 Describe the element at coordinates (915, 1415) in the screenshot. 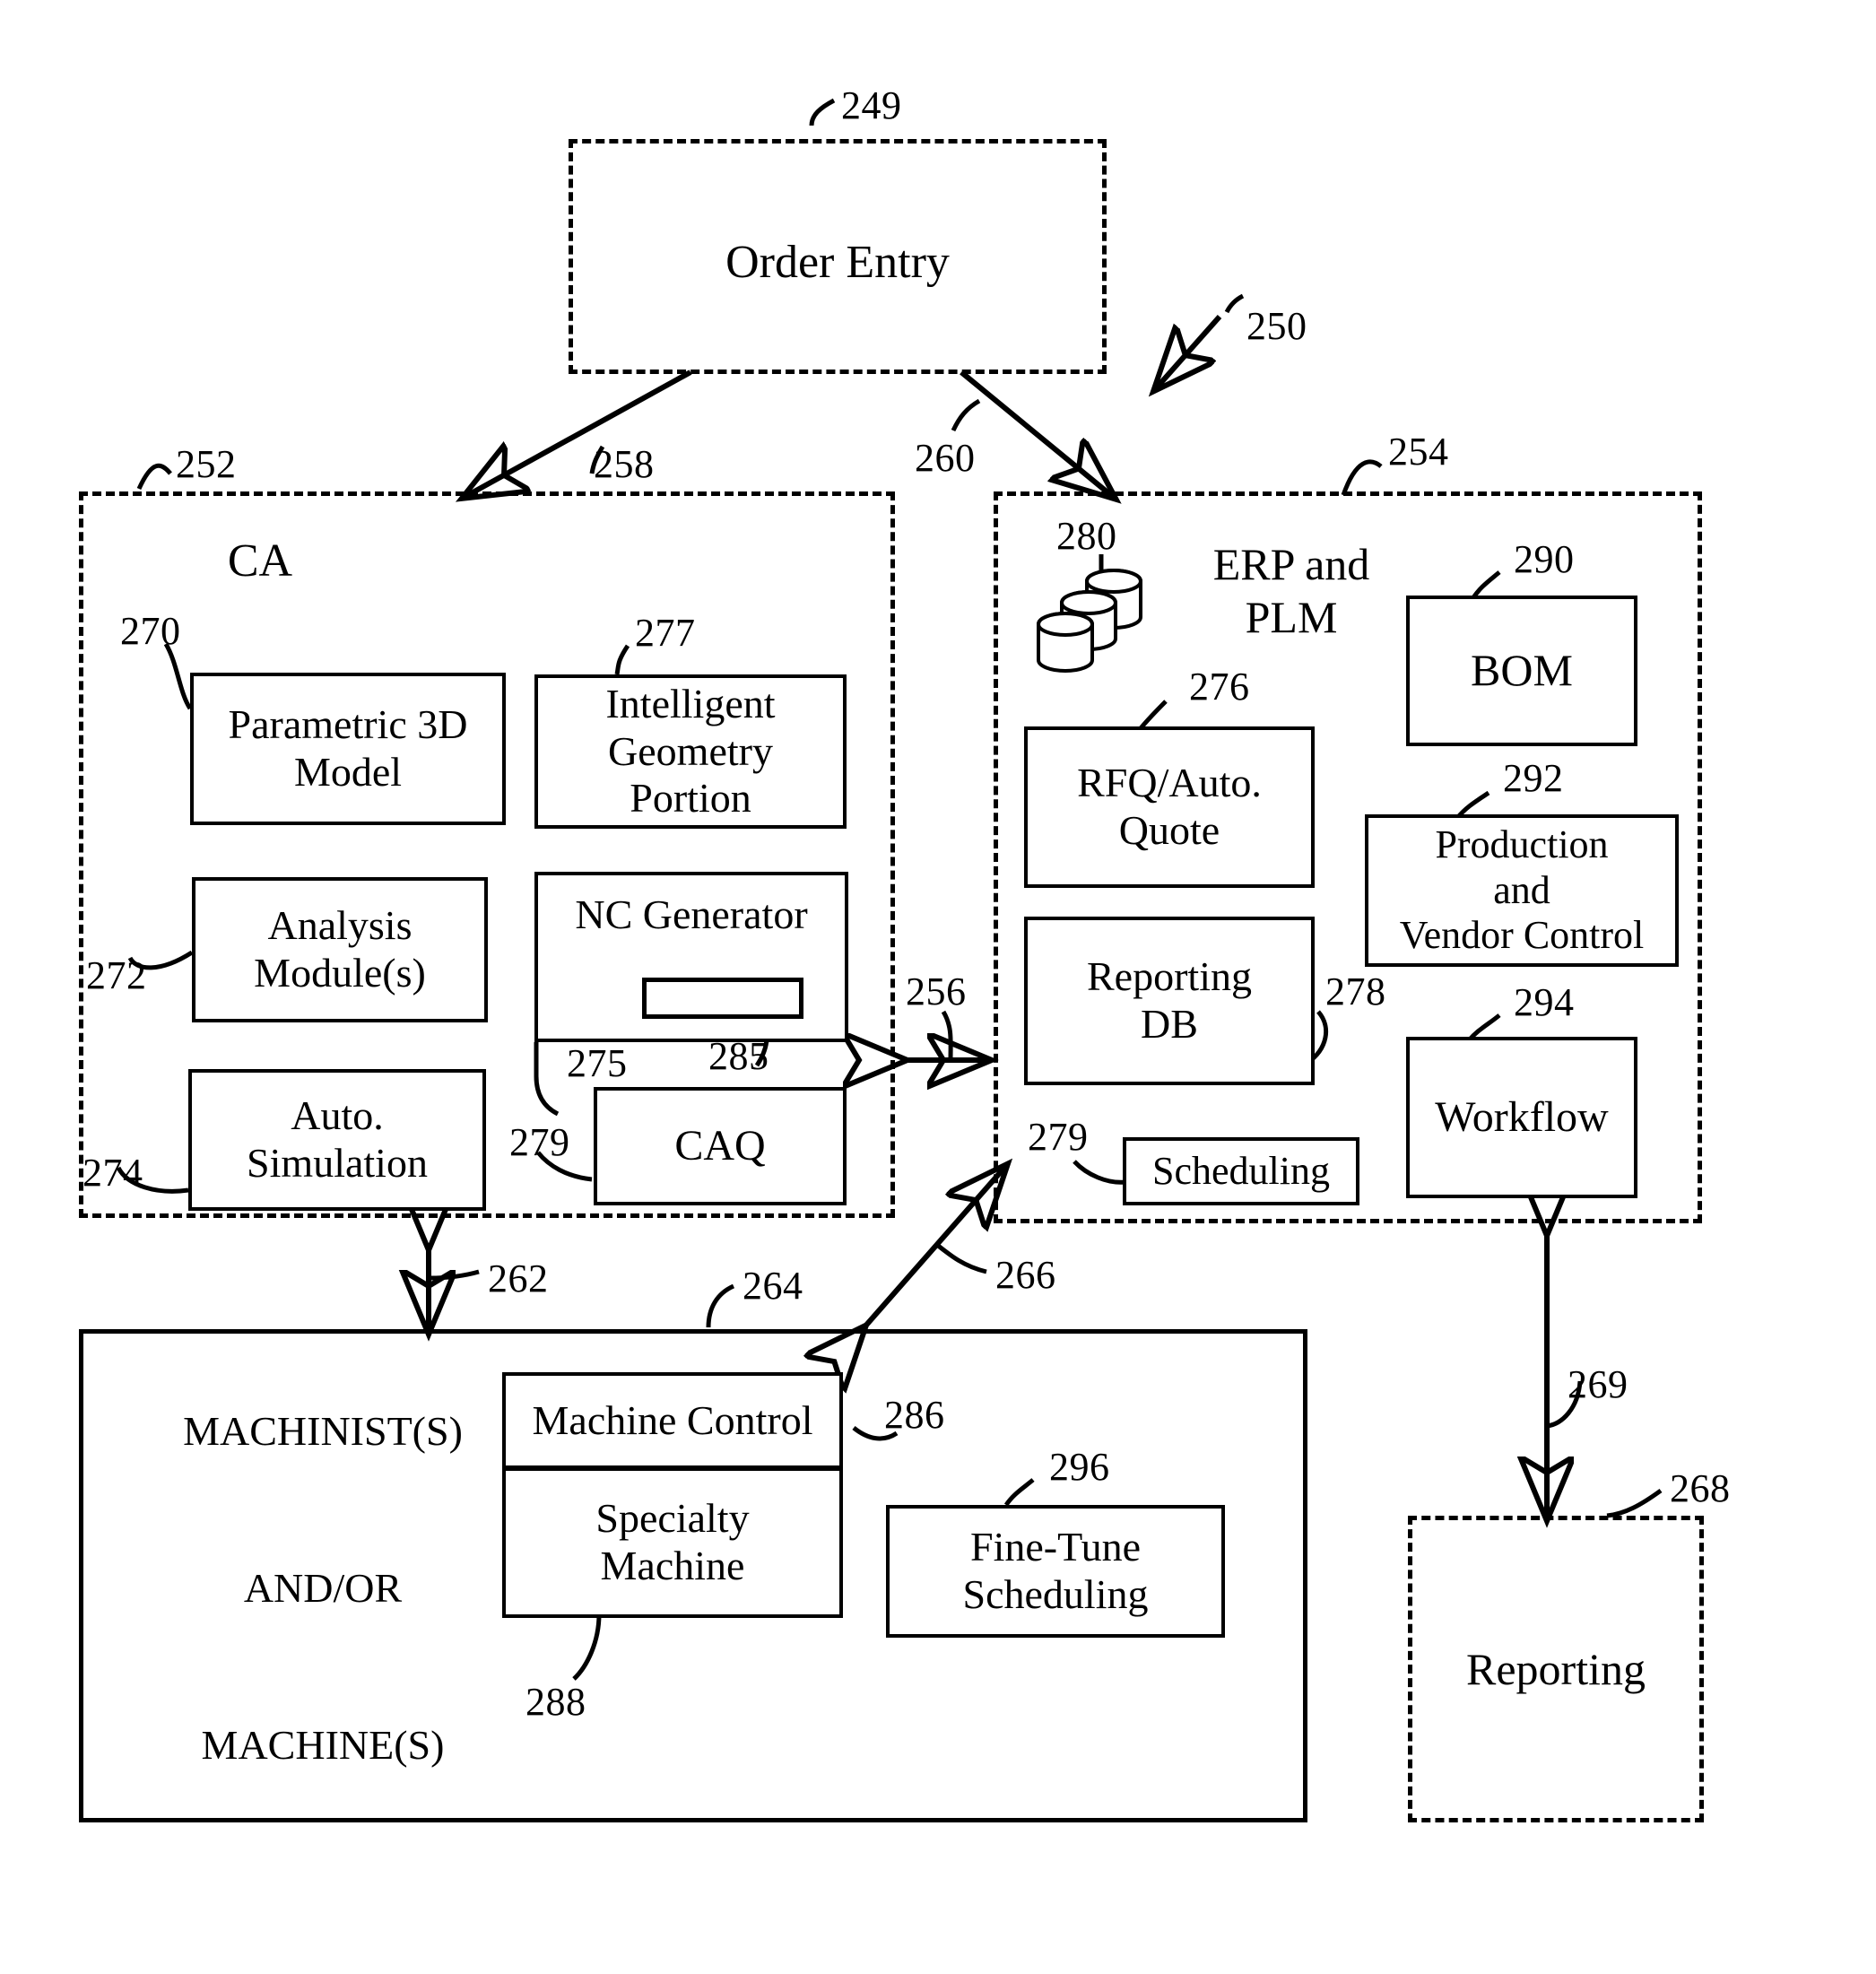

I see `ref-286: 286` at that location.